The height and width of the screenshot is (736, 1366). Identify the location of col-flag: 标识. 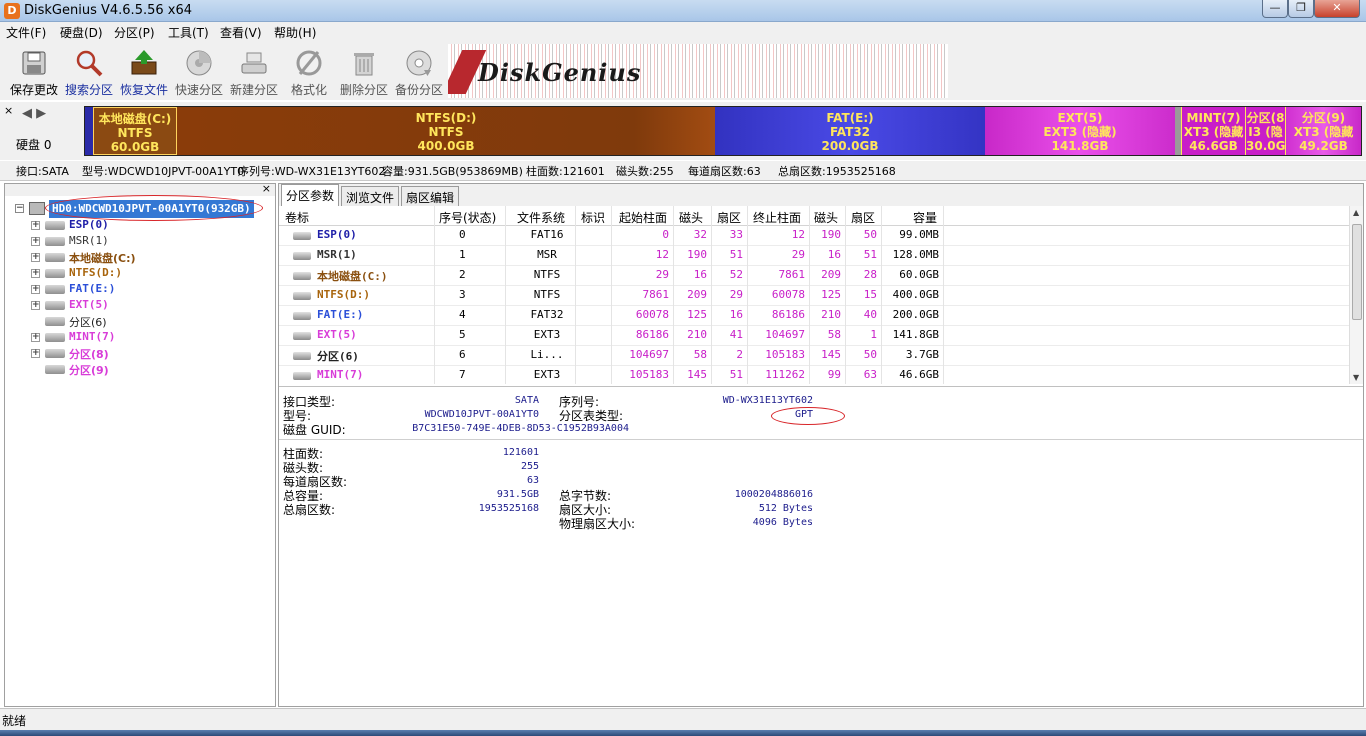
(593, 217).